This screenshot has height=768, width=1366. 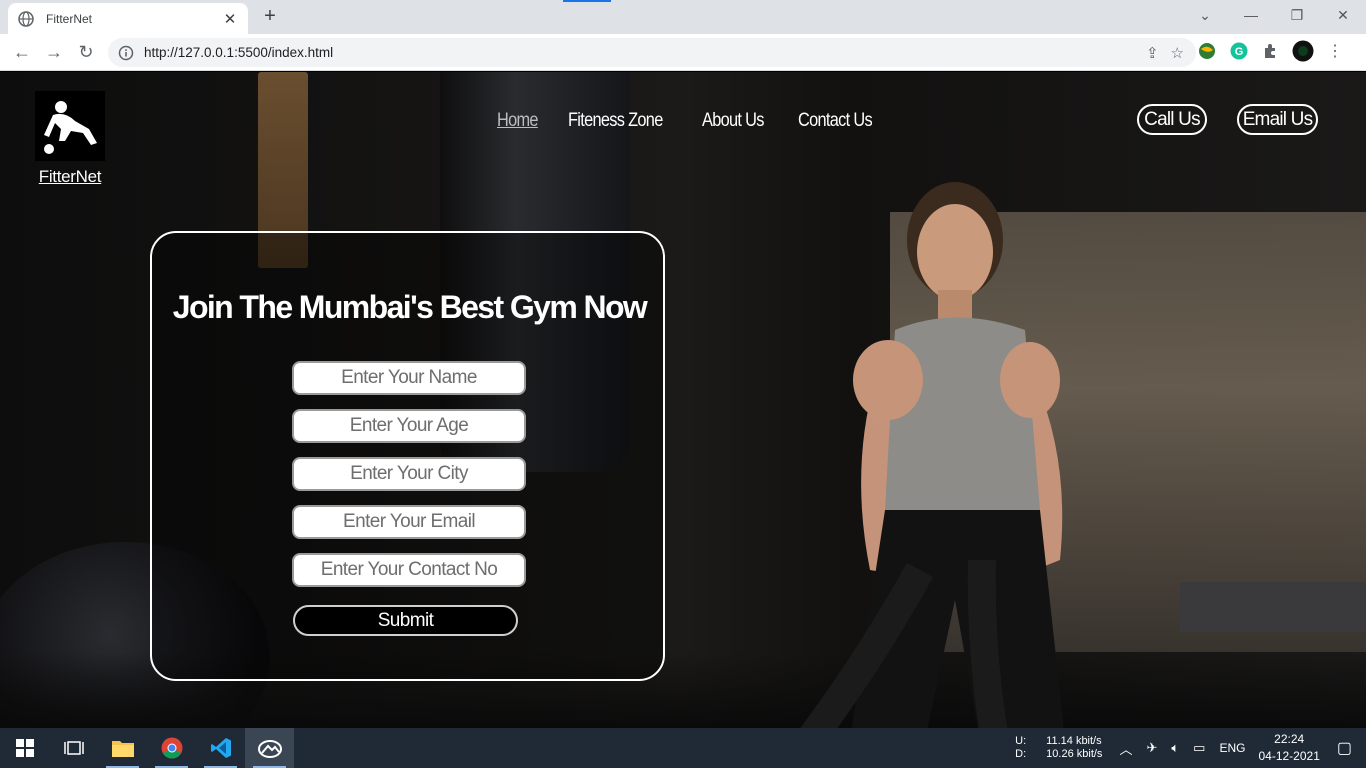 What do you see at coordinates (405, 620) in the screenshot?
I see `submit-button: Submit` at bounding box center [405, 620].